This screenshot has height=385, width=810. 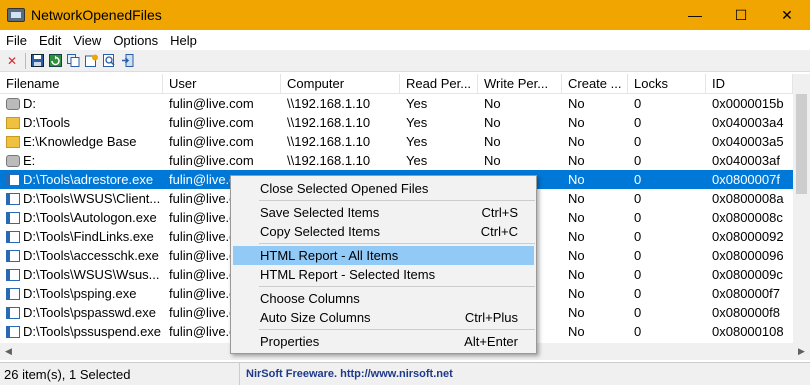 What do you see at coordinates (499, 212) in the screenshot?
I see `context-menu-shortcut: Ctrl+S` at bounding box center [499, 212].